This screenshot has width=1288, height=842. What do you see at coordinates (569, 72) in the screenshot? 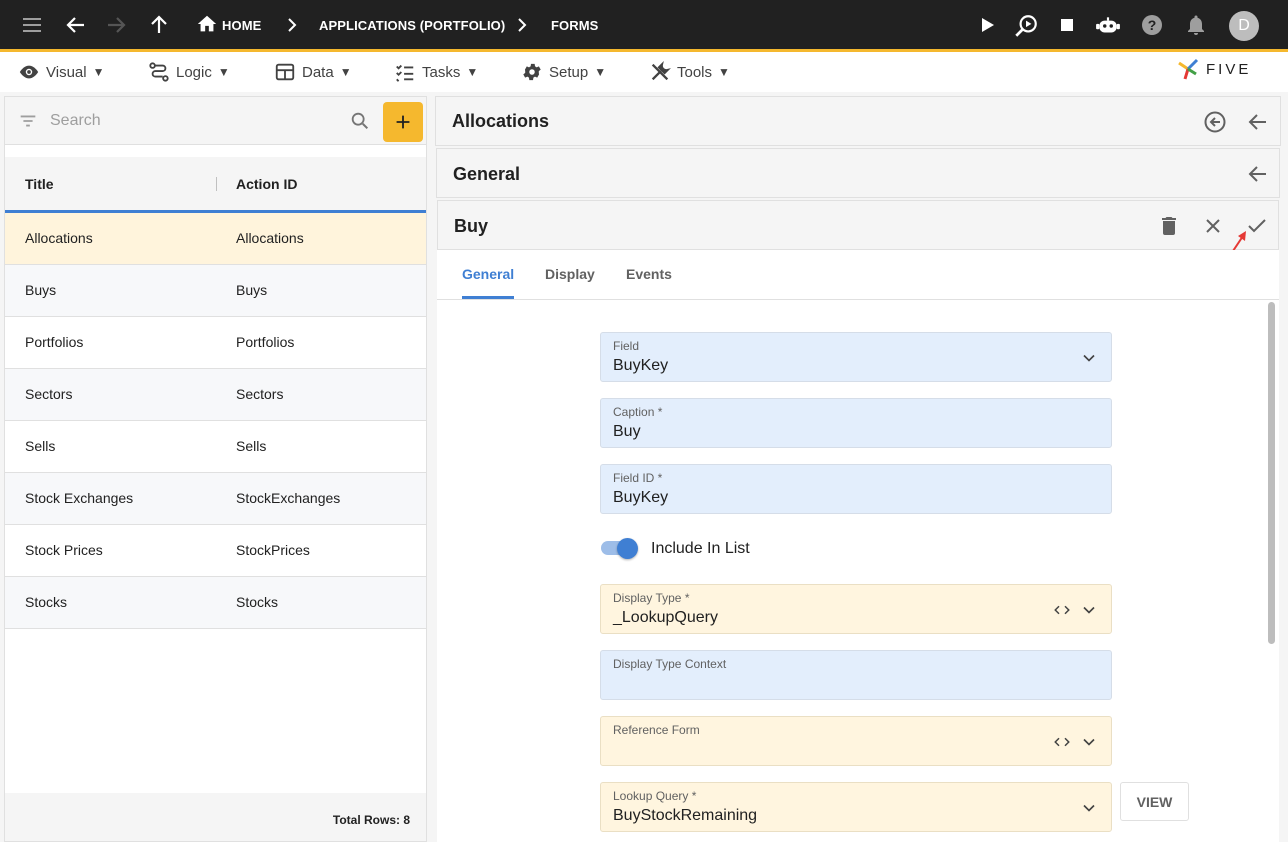
I see `menu-setup-label: Setup` at bounding box center [569, 72].